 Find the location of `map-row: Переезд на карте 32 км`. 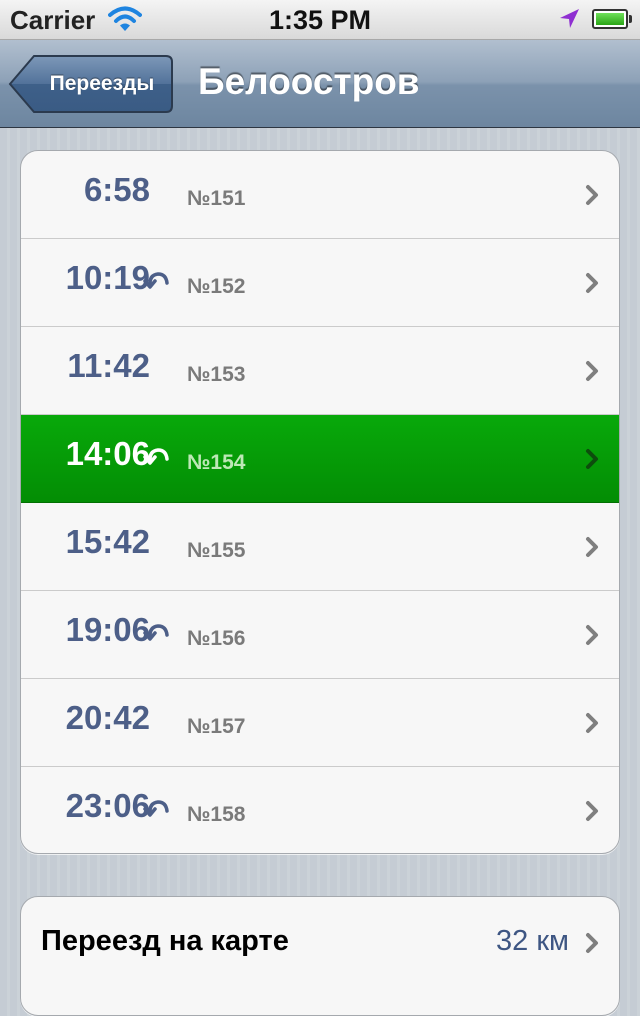

map-row: Переезд на карте 32 км is located at coordinates (320, 941).